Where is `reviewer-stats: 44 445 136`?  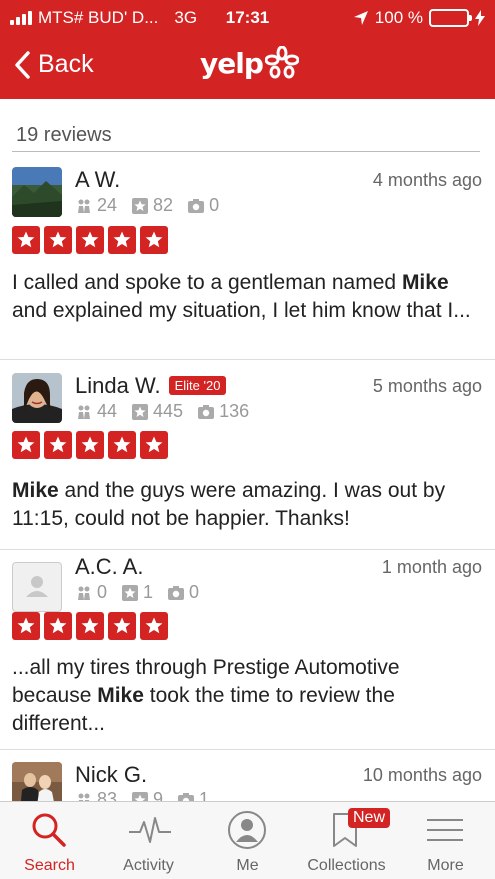 reviewer-stats: 44 445 136 is located at coordinates (162, 411).